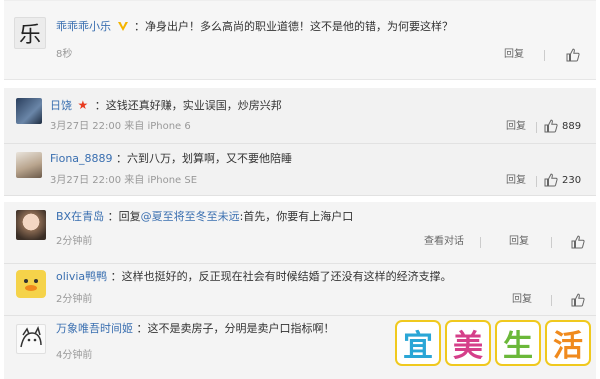 This screenshot has width=600, height=379. Describe the element at coordinates (64, 54) in the screenshot. I see `comment-time: 8秒` at that location.